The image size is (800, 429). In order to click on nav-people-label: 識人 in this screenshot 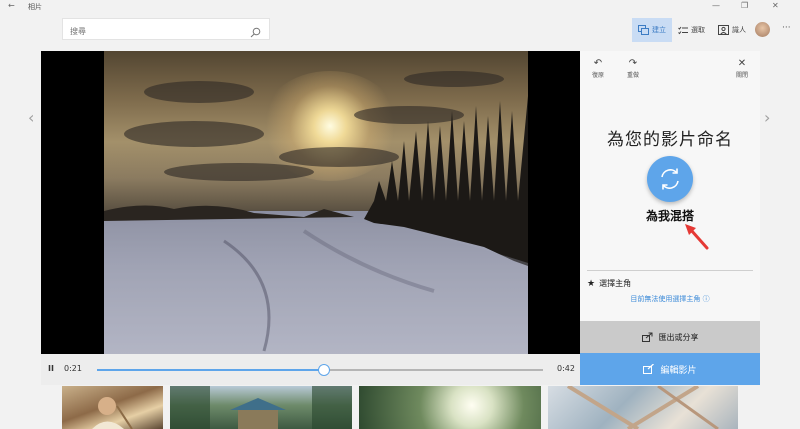, I will do `click(739, 30)`.